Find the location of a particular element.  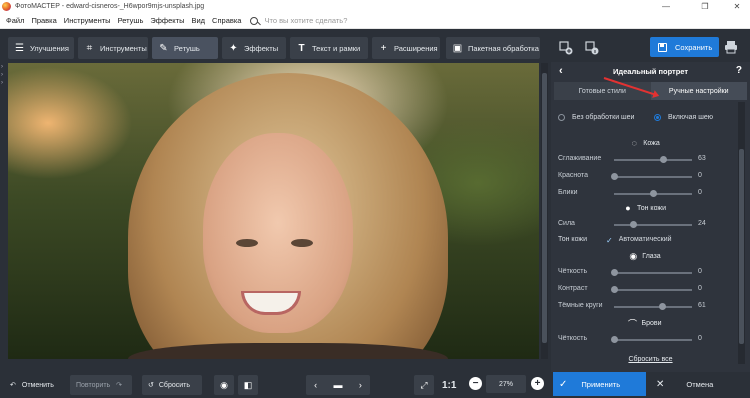

apply-button: ✓ Применить is located at coordinates (599, 384).